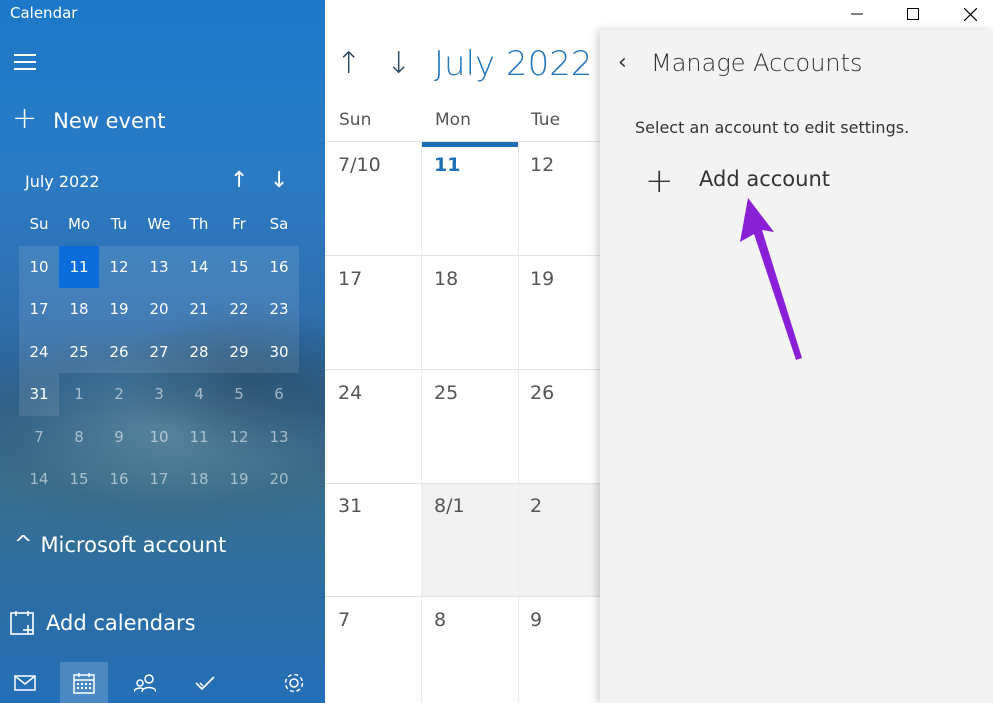 The height and width of the screenshot is (703, 993). Describe the element at coordinates (133, 544) in the screenshot. I see `account-label: Microsoft account` at that location.